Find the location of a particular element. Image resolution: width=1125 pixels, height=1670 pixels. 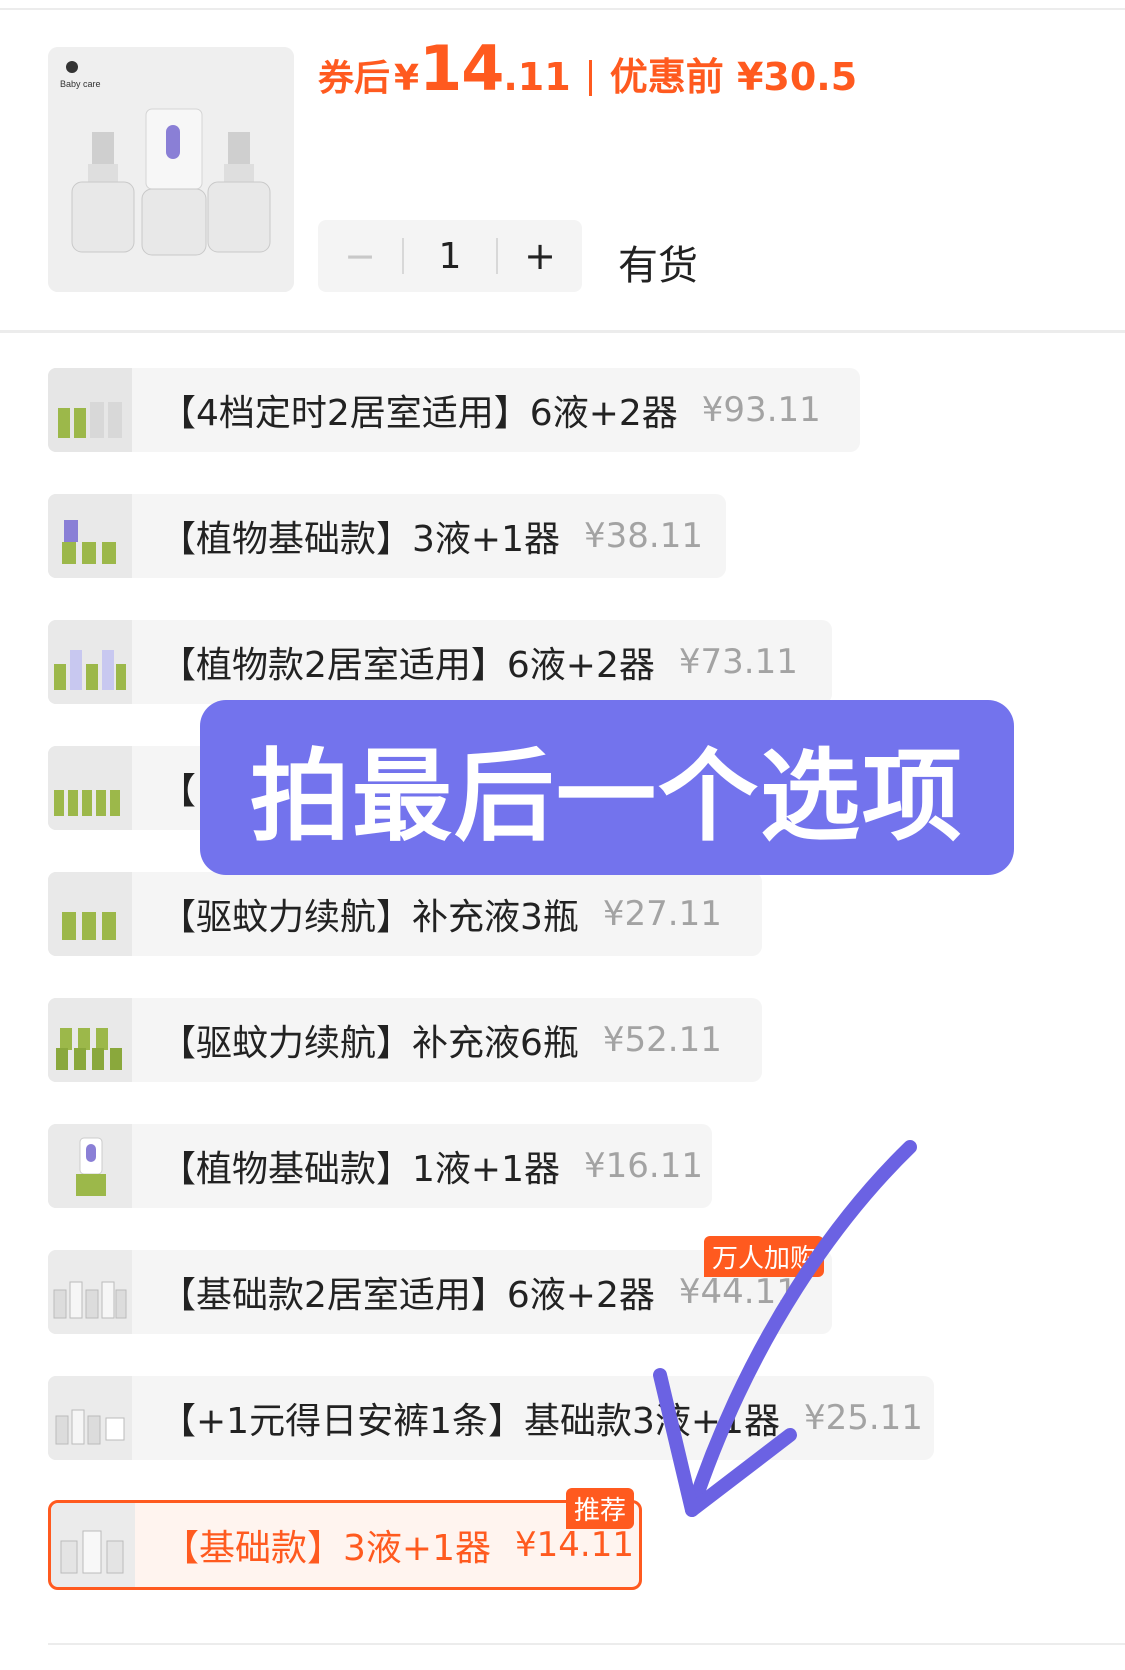

sku-option: 【驱蚊力续航】补充液3瓶 ¥27.11 is located at coordinates (405, 914).